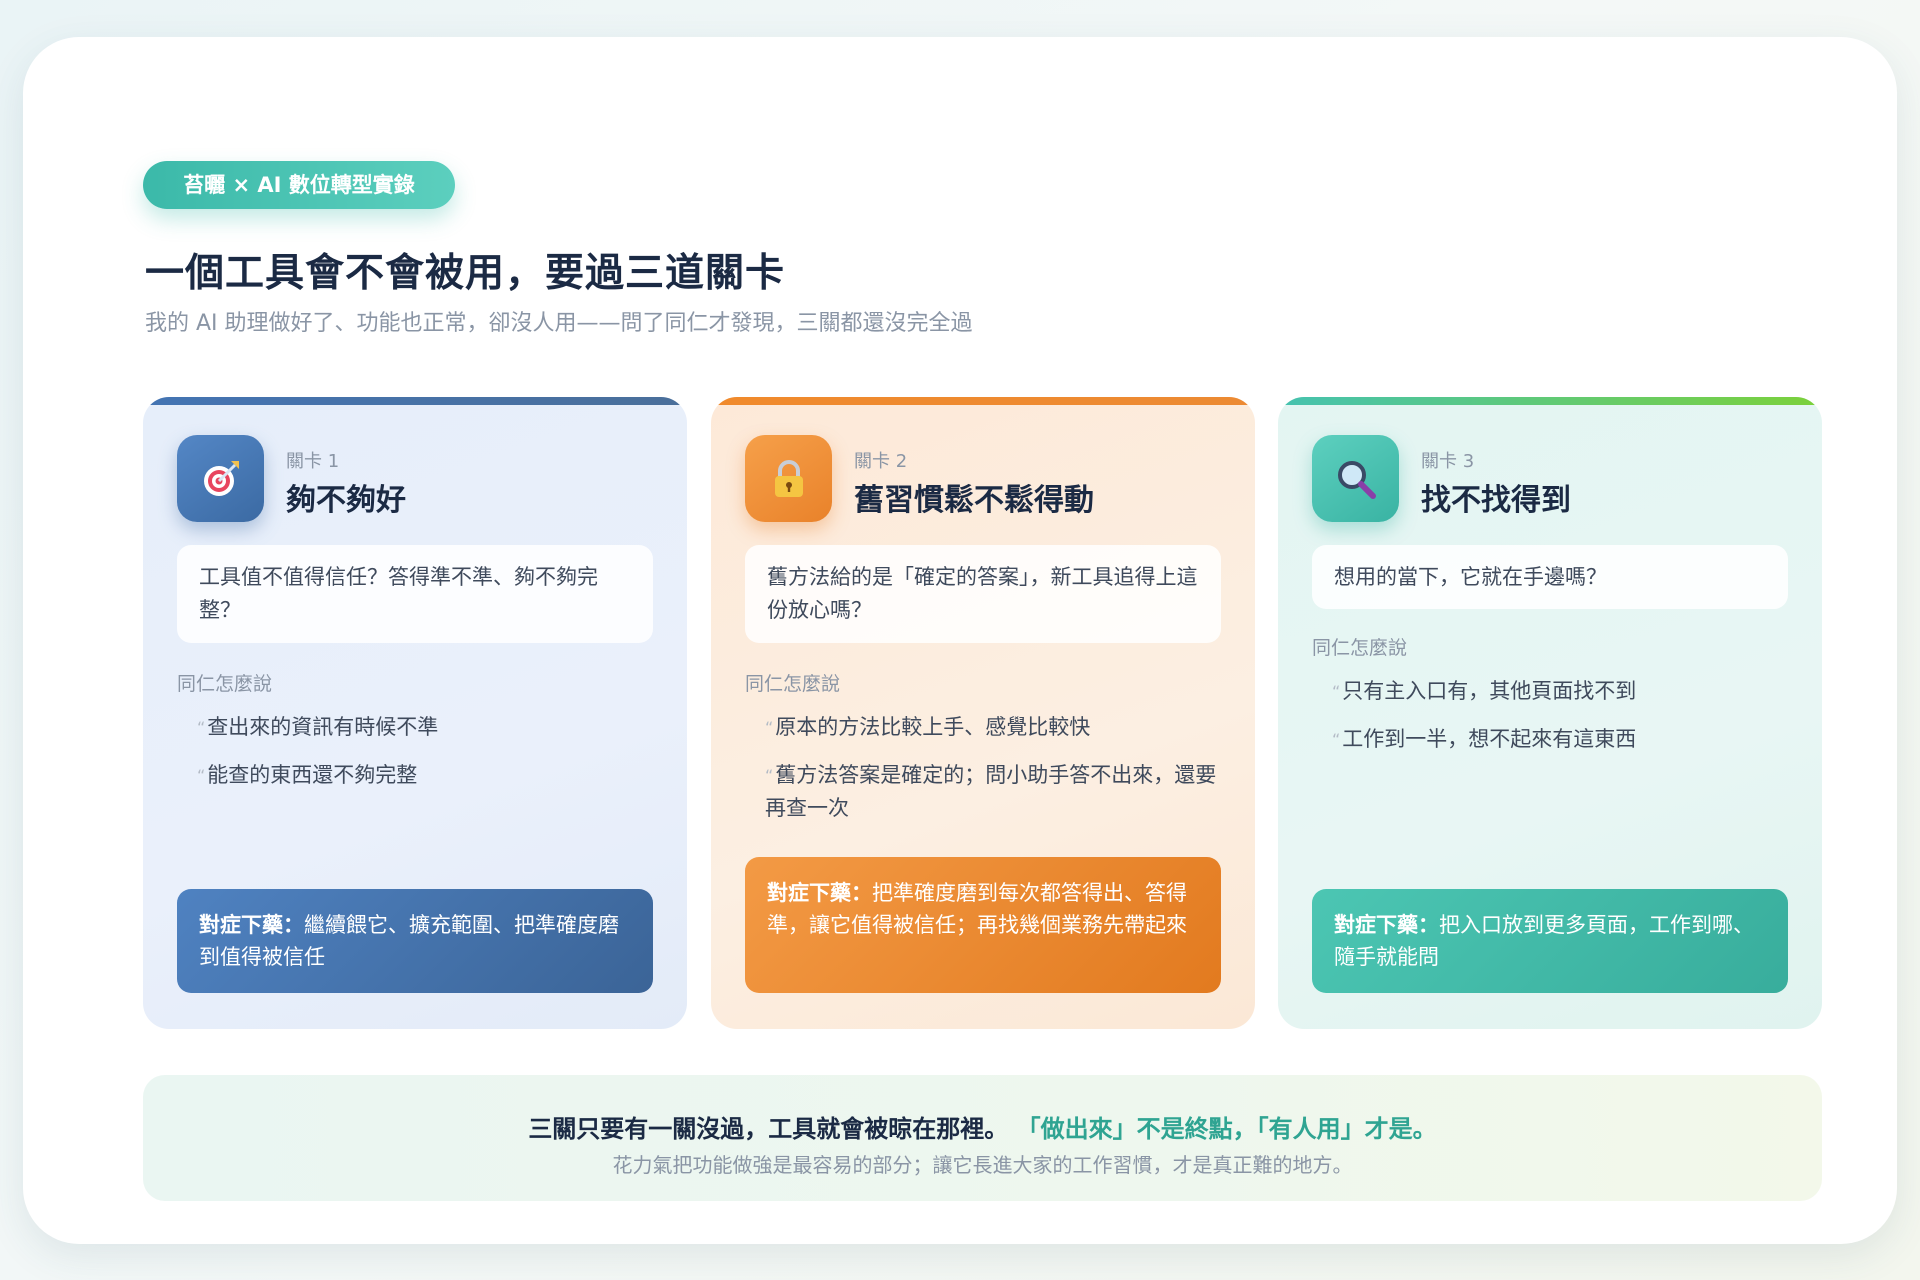 This screenshot has width=1920, height=1280. I want to click on page-title: 一個工具會不會被用，要過三道關卡, so click(465, 273).